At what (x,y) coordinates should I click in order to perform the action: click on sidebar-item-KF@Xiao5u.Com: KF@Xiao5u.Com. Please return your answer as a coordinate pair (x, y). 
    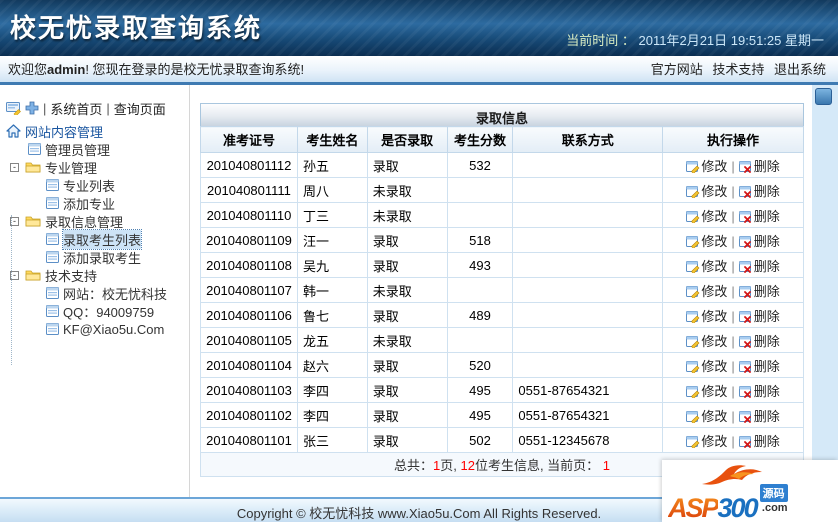
    Looking at the image, I should click on (97, 329).